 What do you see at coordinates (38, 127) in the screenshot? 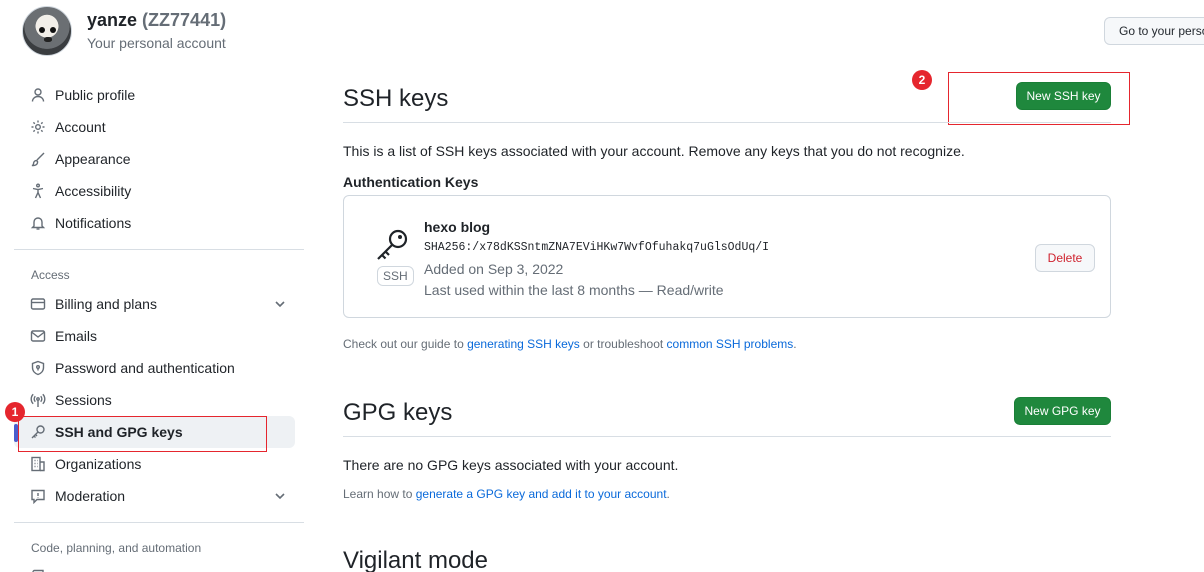
I see `gear-icon` at bounding box center [38, 127].